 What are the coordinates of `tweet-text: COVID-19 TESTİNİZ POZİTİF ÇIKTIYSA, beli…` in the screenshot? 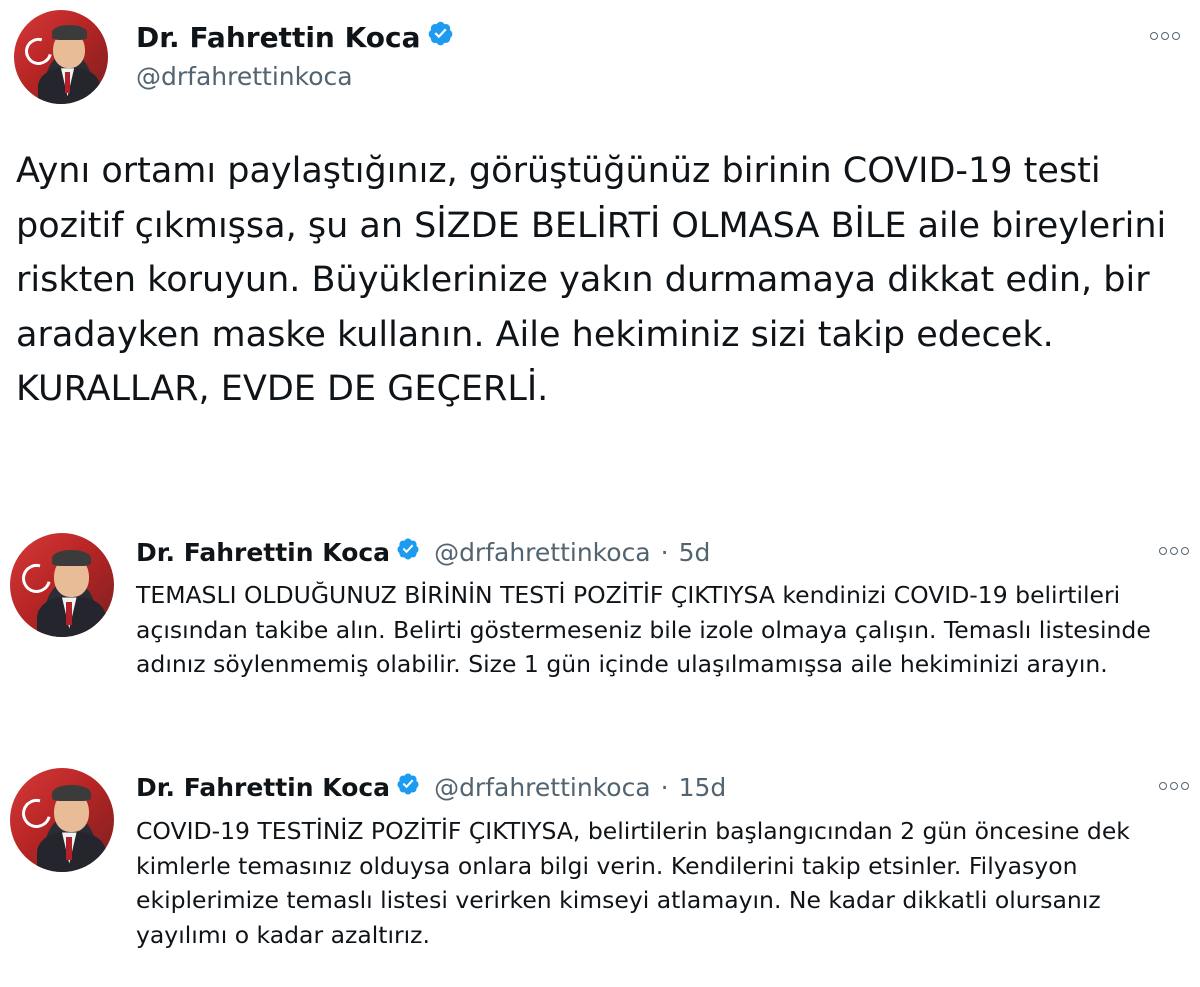 It's located at (633, 883).